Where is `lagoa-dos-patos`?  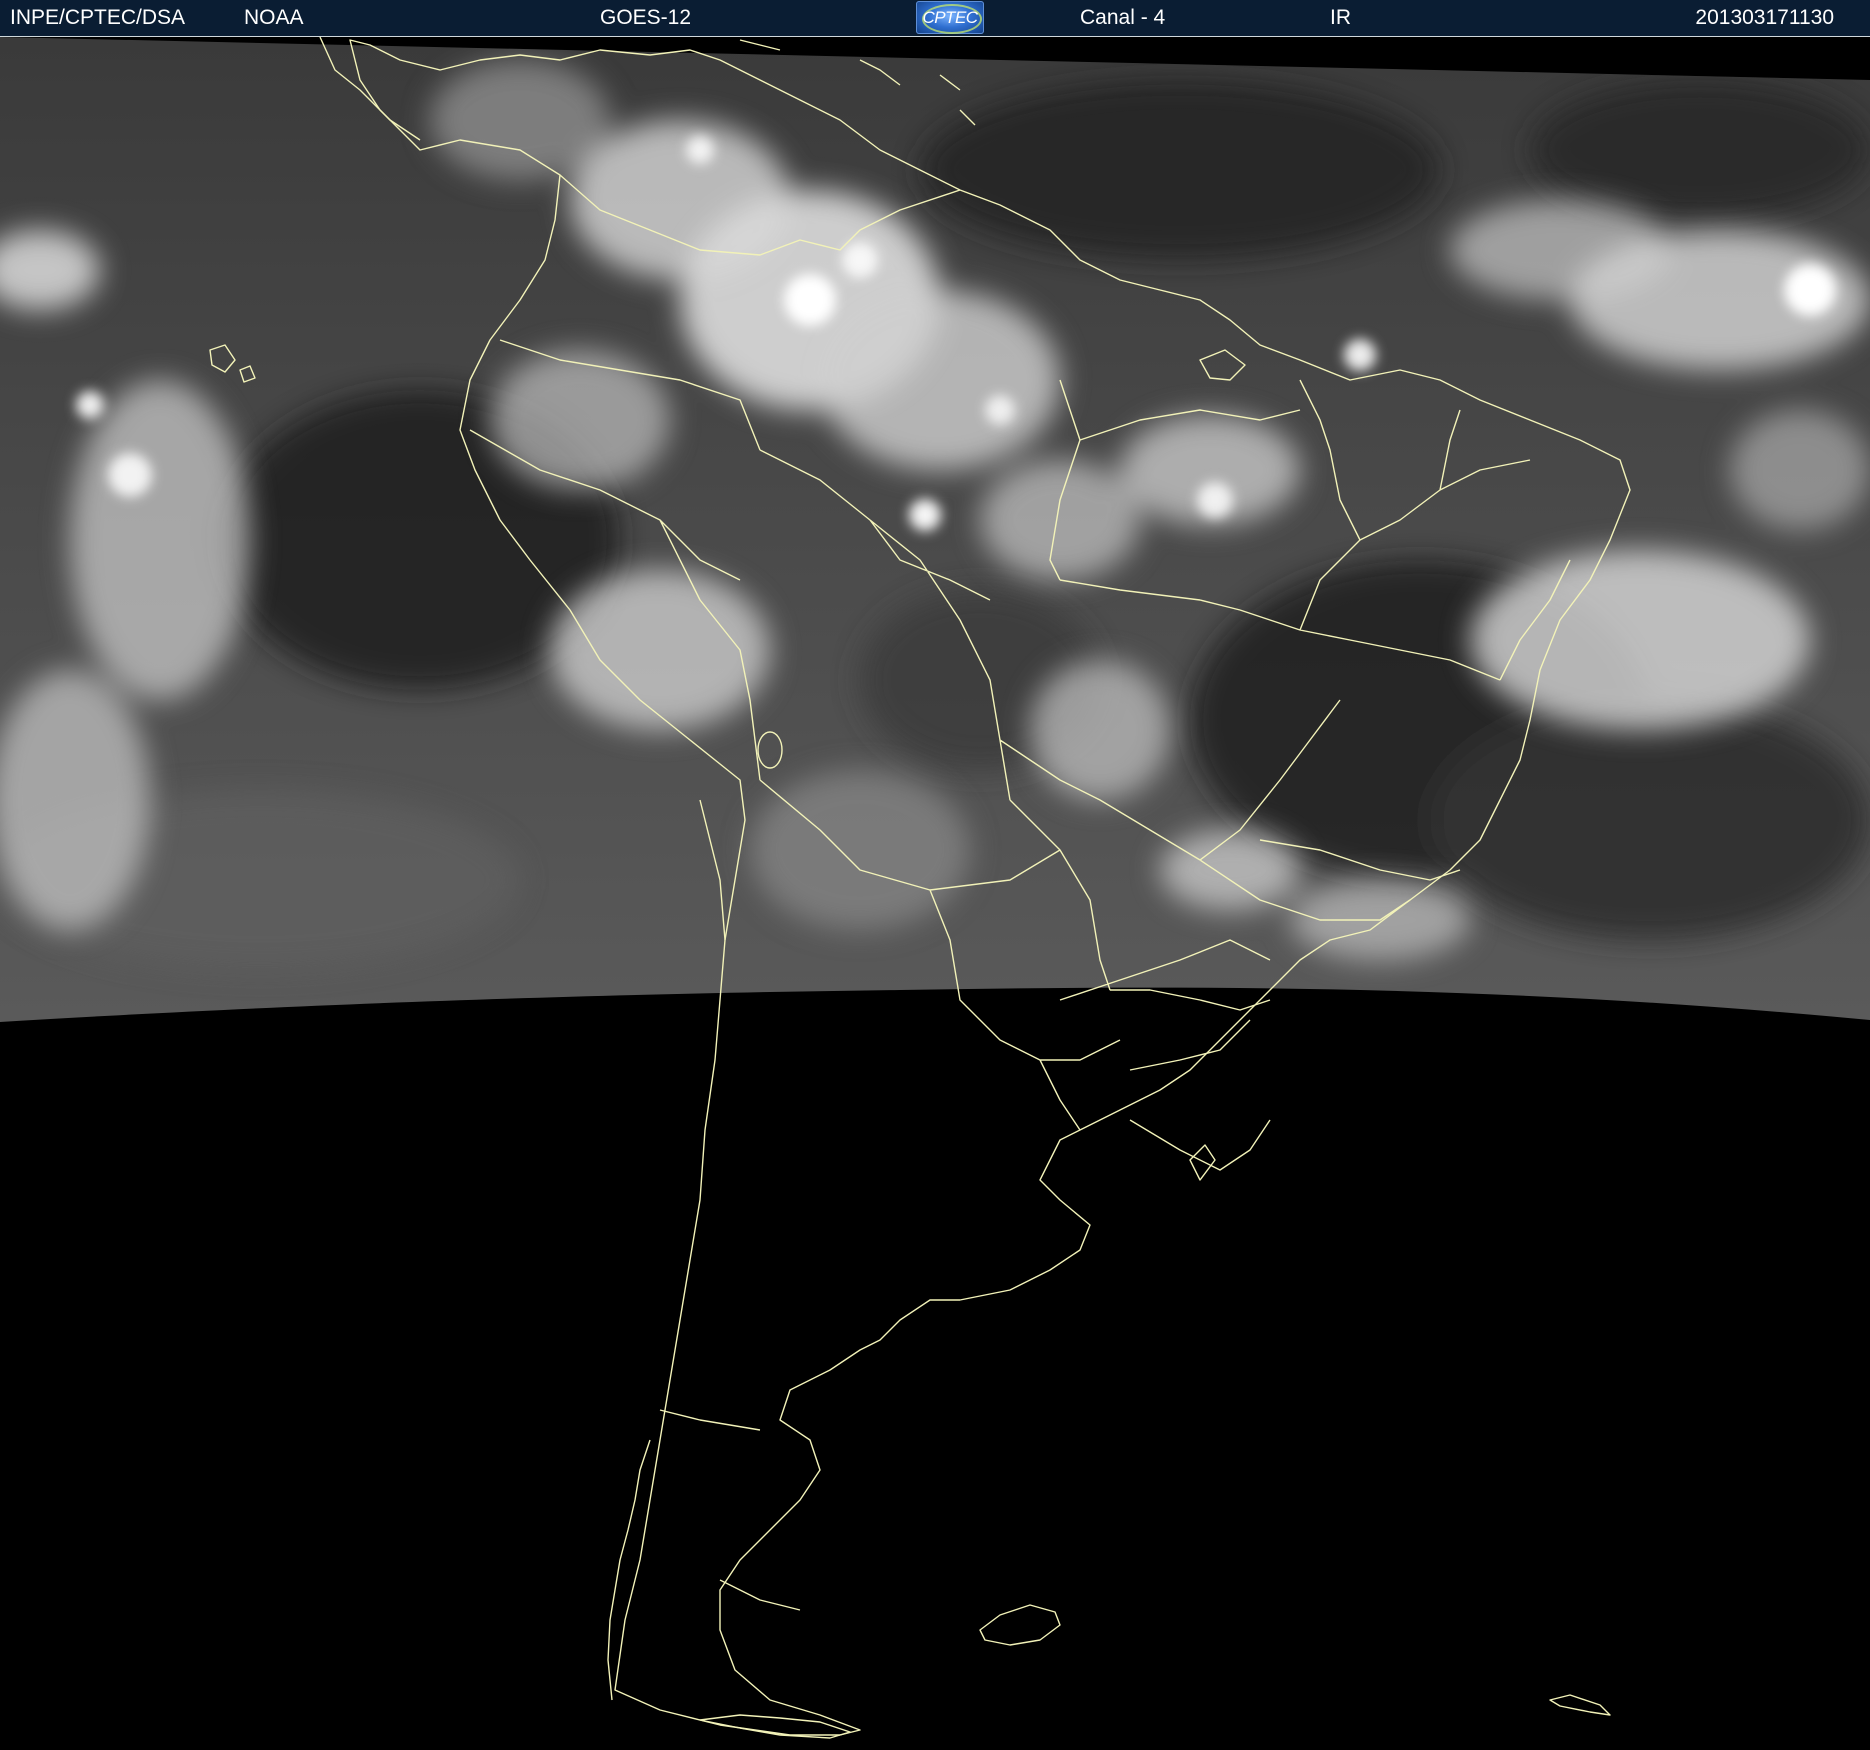
lagoa-dos-patos is located at coordinates (1202, 1162).